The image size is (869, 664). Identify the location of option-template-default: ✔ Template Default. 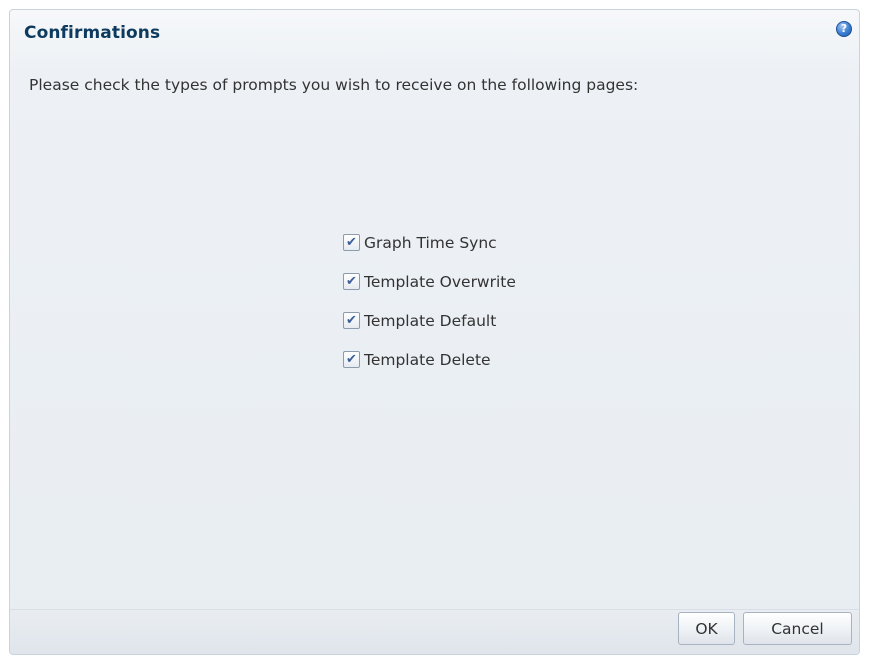
(429, 320).